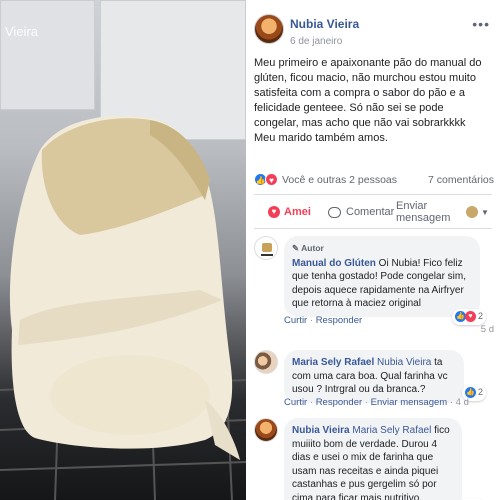 The width and height of the screenshot is (500, 500). Describe the element at coordinates (334, 212) in the screenshot. I see `comment-icon` at that location.